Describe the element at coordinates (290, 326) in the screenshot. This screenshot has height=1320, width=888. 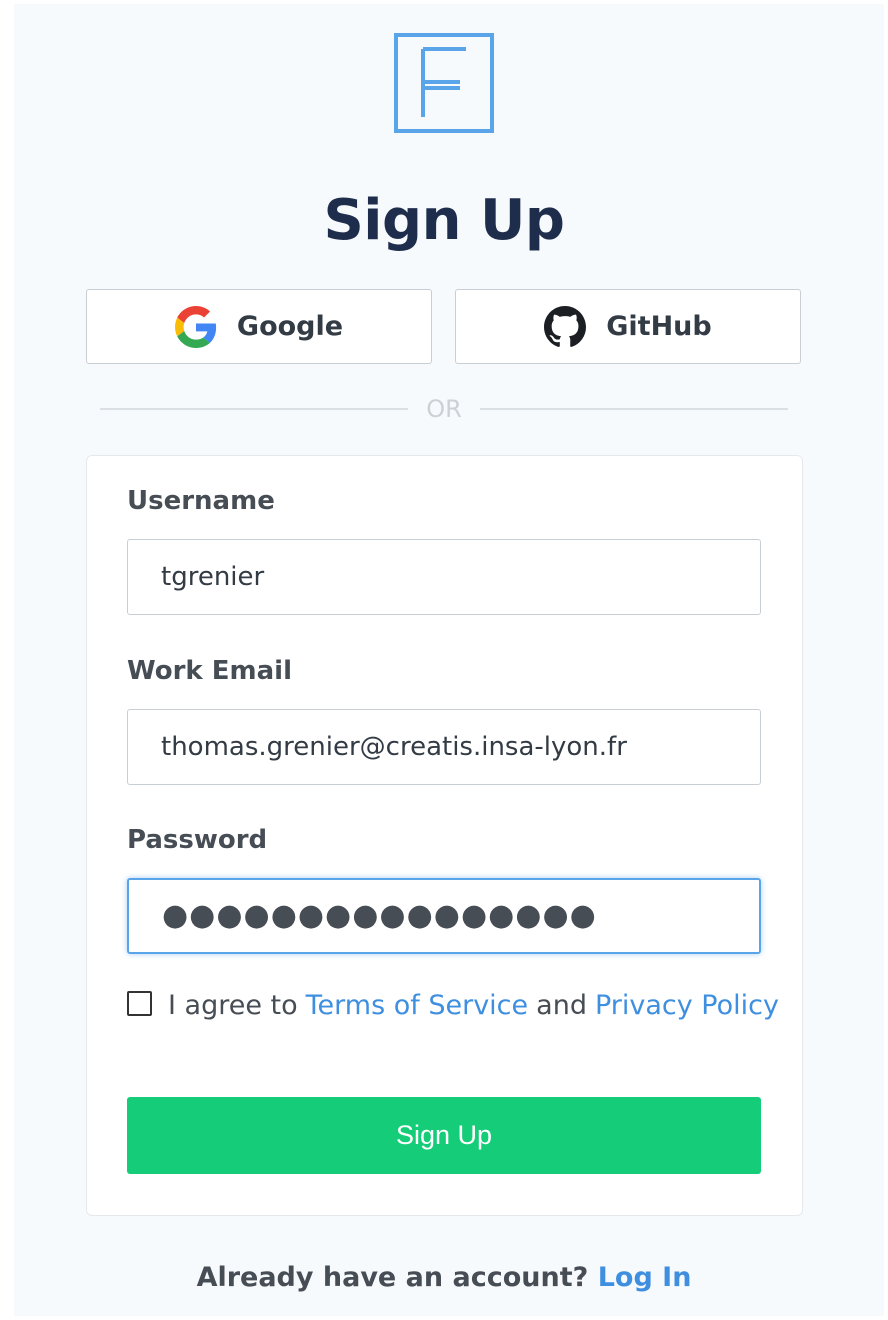
I see `google-label: Google` at that location.